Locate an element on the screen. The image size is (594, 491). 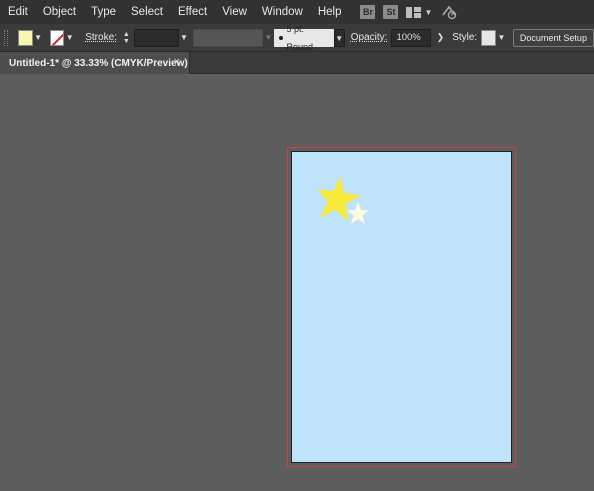
small-star is located at coordinates (358, 213).